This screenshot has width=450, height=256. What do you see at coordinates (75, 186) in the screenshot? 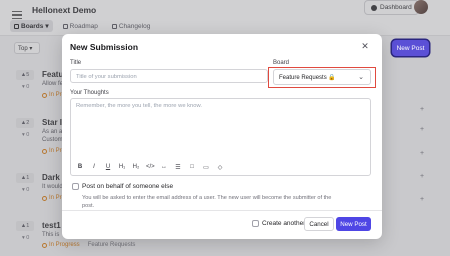
I see `behalf-checkbox` at bounding box center [75, 186].